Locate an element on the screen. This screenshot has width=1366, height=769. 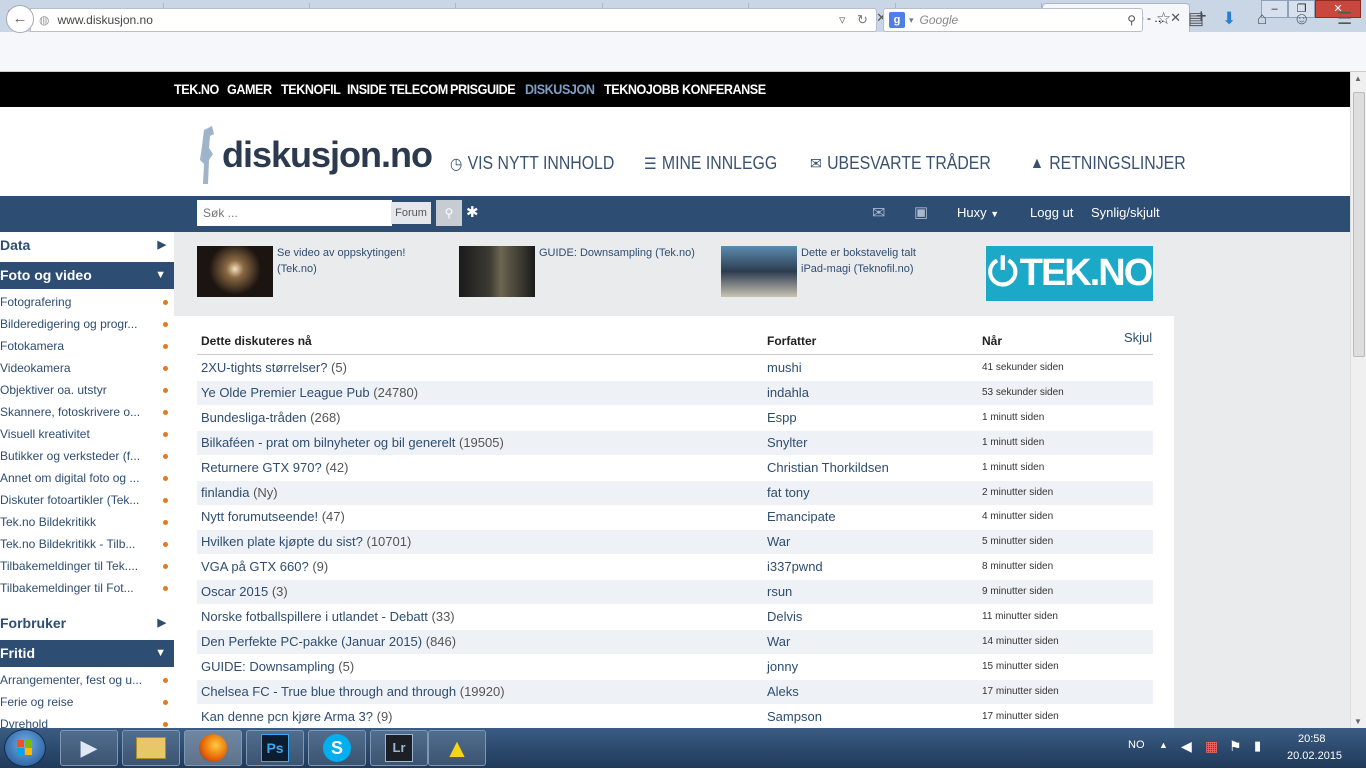
scroll-down-icon: ▼ is located at coordinates (1358, 721).